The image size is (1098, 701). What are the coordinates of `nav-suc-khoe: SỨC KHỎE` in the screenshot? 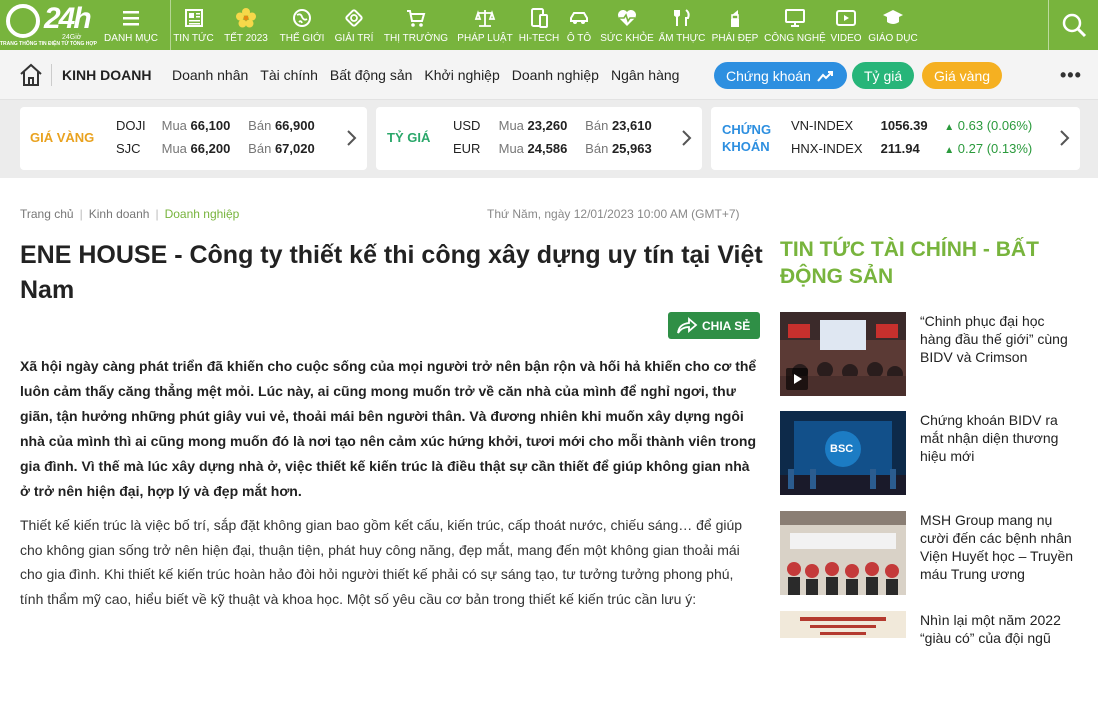 It's located at (627, 25).